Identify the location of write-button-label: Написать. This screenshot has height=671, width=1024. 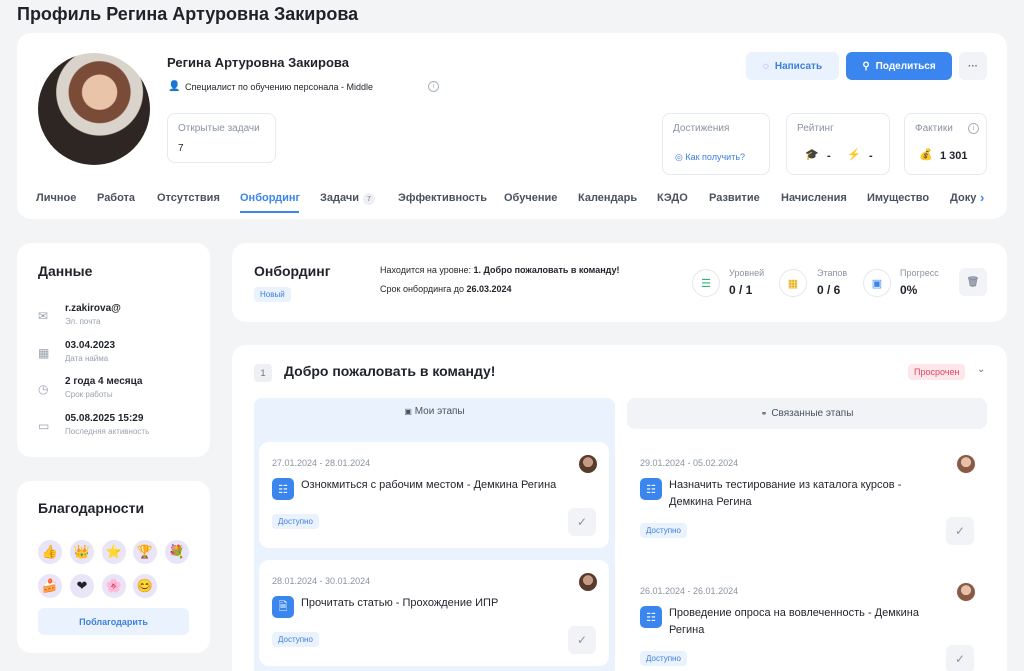
(798, 66).